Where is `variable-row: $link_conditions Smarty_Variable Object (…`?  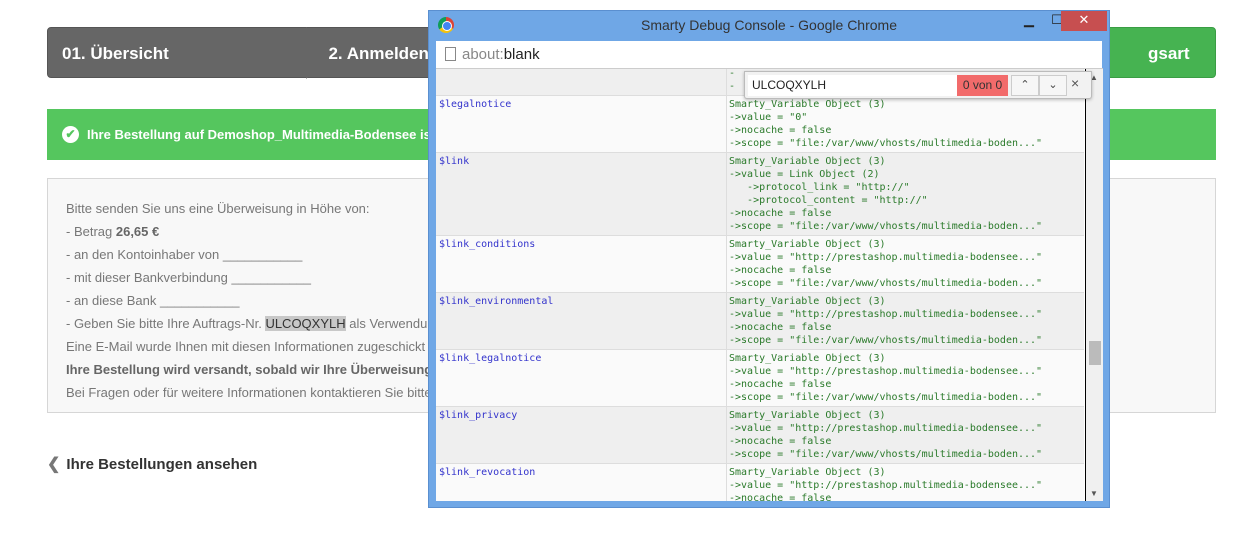
variable-row: $link_conditions Smarty_Variable Object (… is located at coordinates (760, 264).